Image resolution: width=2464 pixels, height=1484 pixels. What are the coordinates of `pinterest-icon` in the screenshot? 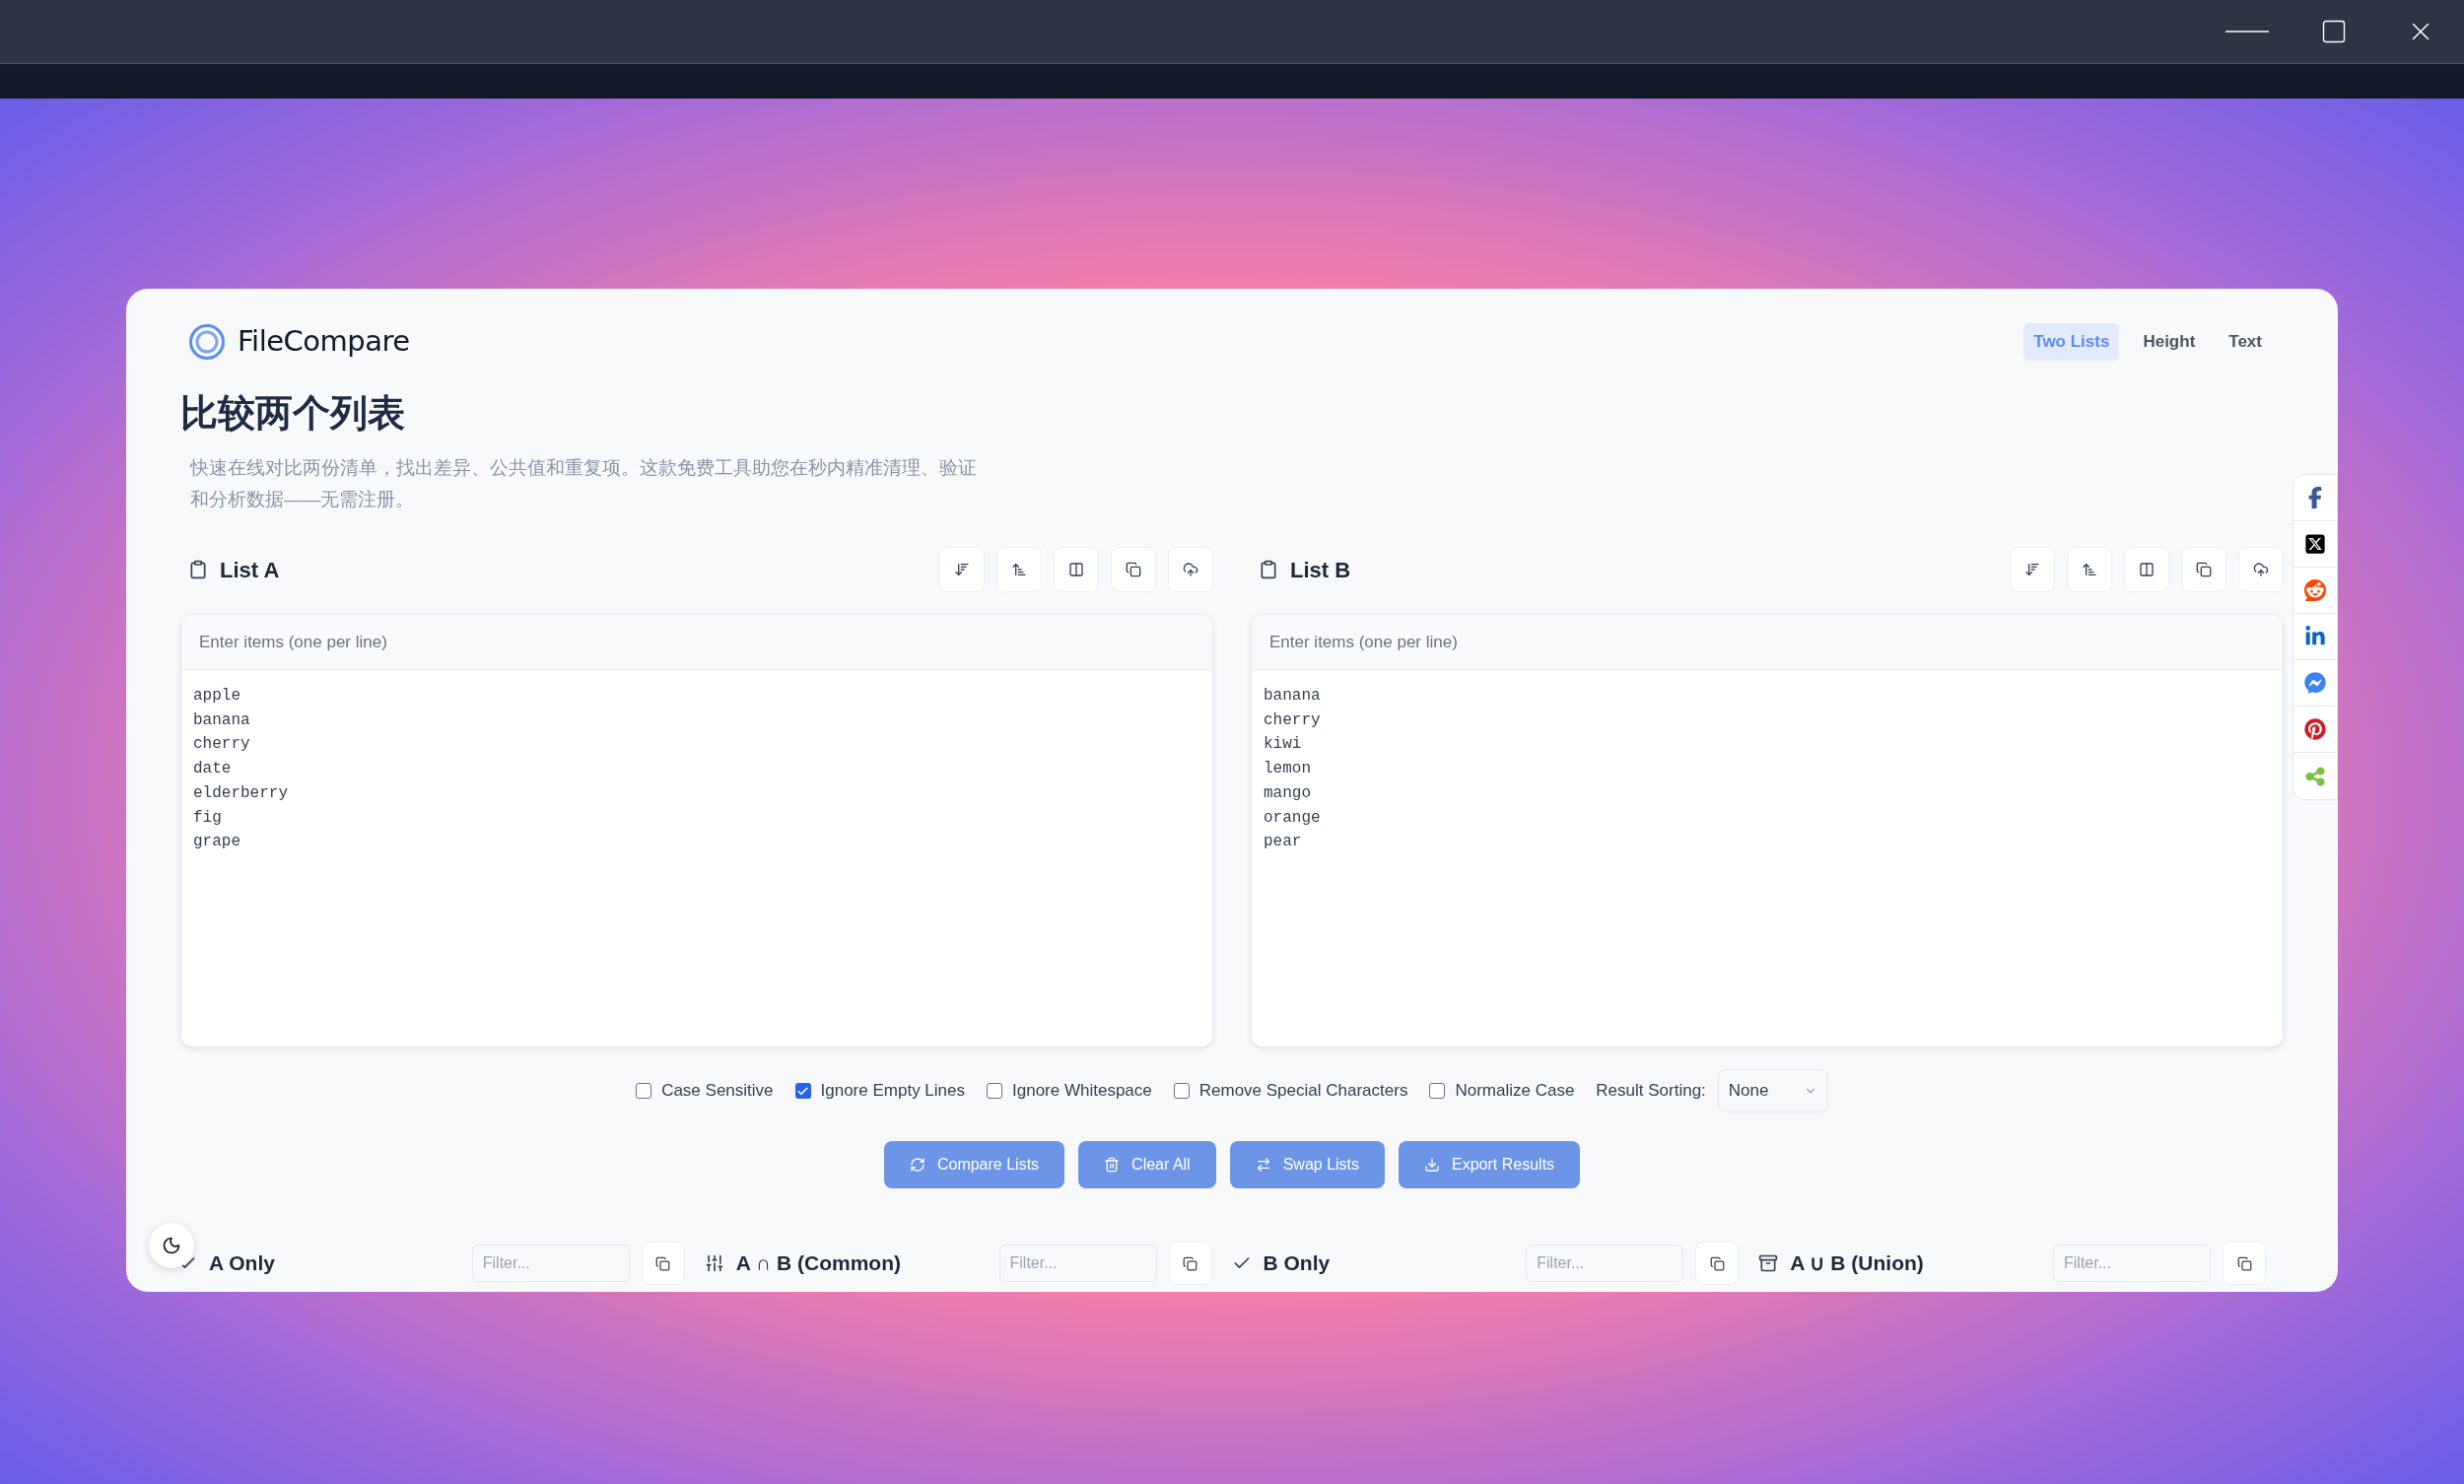 It's located at (2315, 729).